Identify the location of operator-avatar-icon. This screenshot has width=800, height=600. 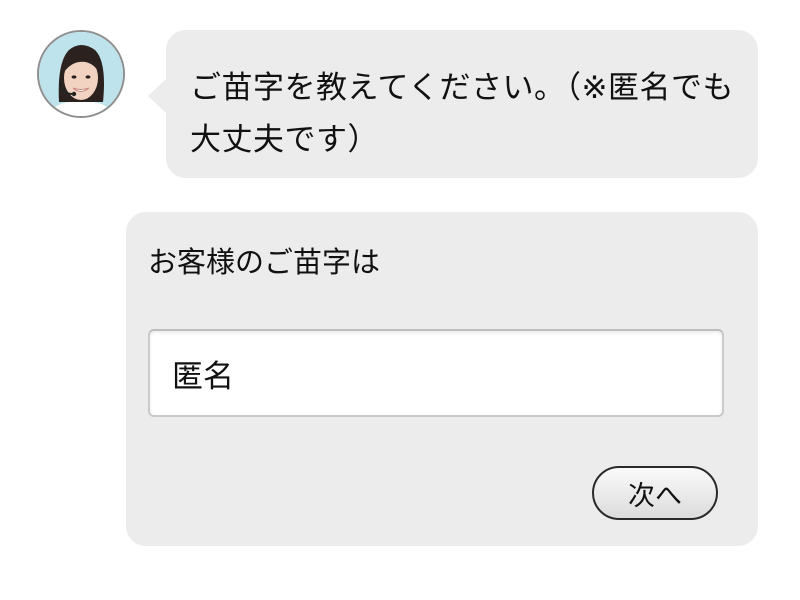
(81, 74).